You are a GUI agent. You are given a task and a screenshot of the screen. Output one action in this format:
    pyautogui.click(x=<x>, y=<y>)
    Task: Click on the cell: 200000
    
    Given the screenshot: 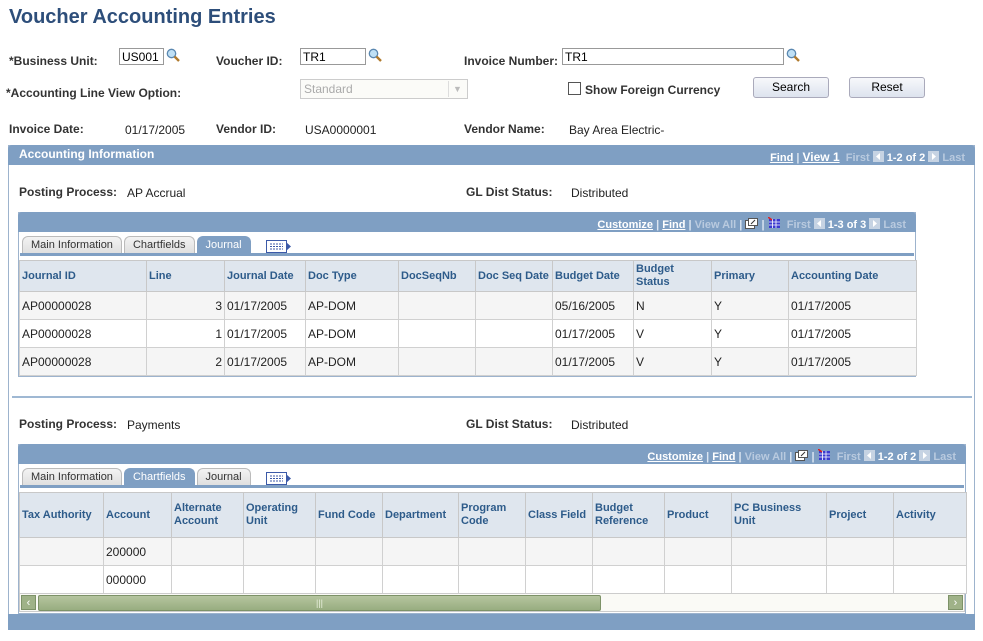 What is the action you would take?
    pyautogui.click(x=137, y=551)
    